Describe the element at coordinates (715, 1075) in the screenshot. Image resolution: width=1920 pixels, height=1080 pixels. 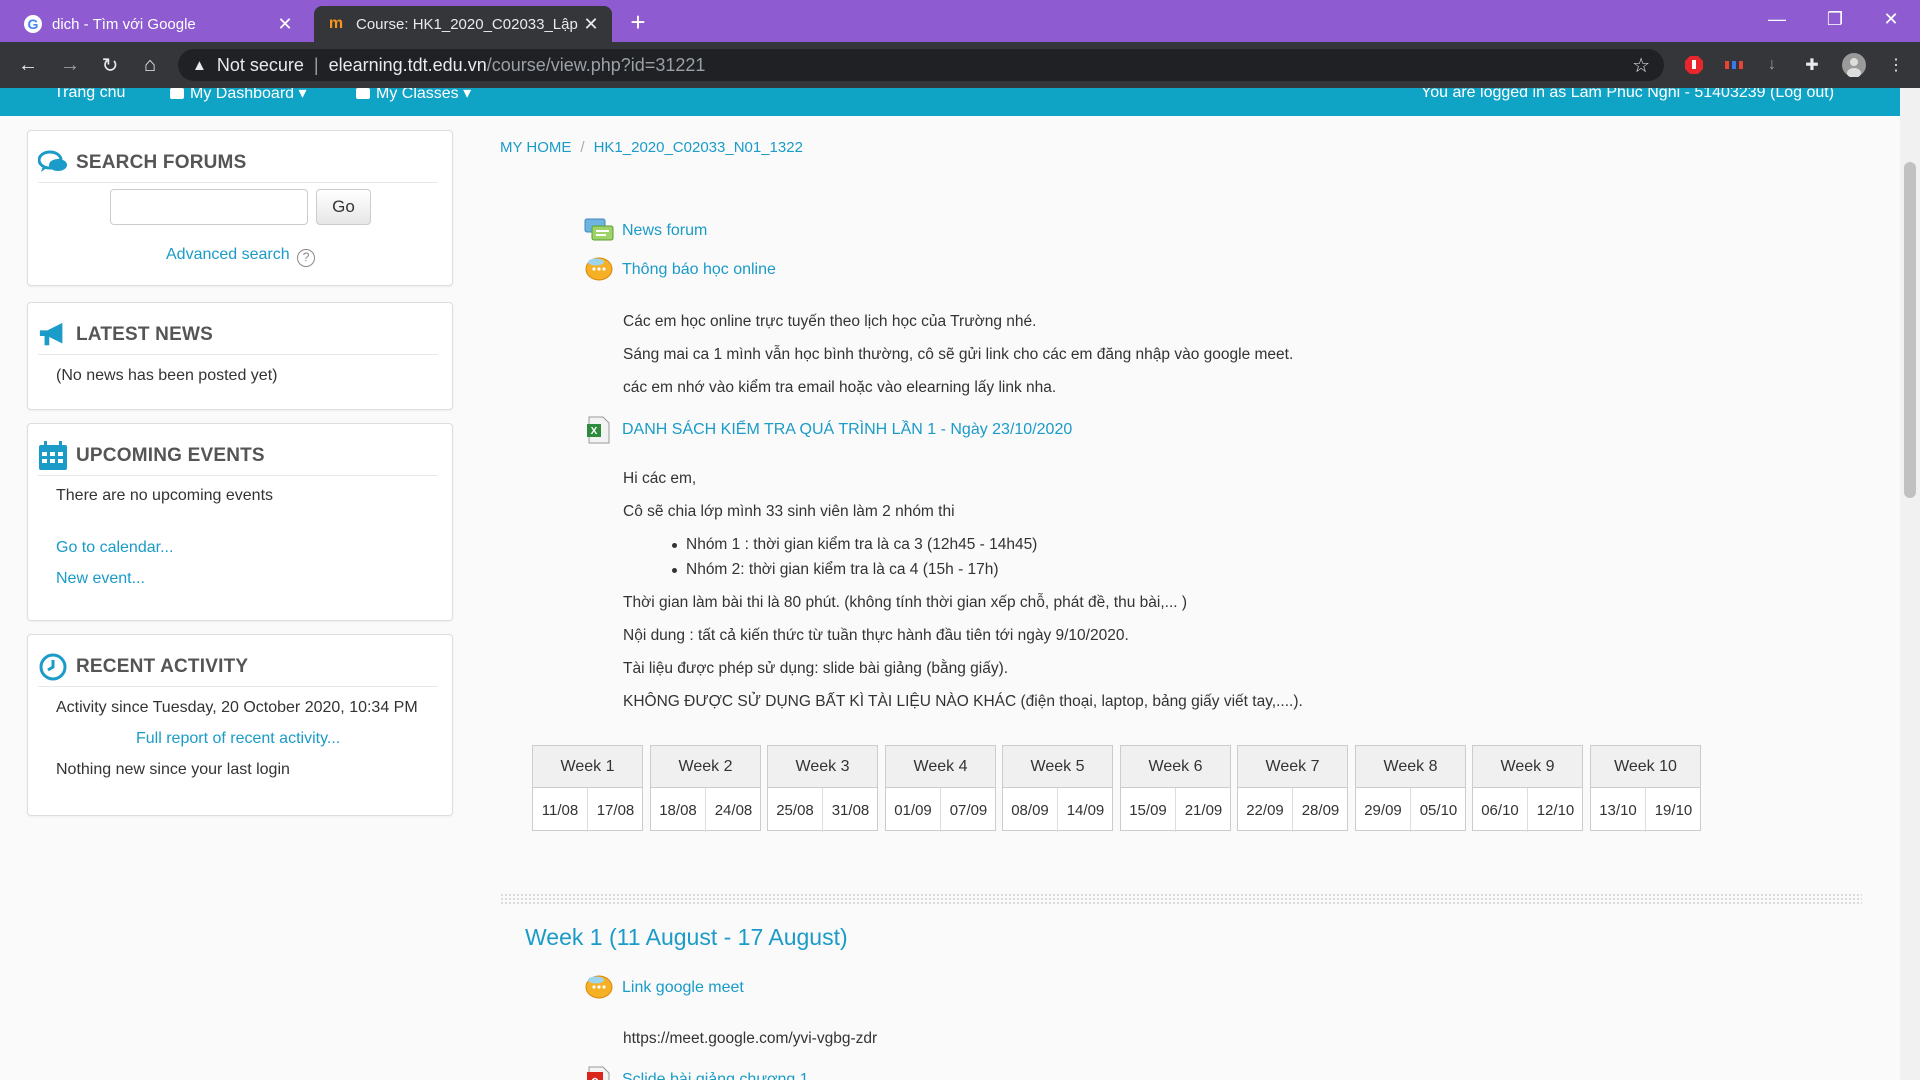
I see `slide-link: Sclide bài giảng chương 1` at that location.